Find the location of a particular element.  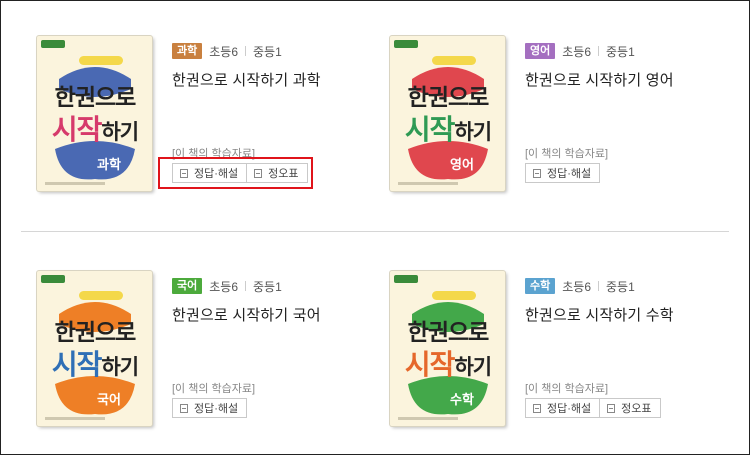

cover-subject: 과학 is located at coordinates (109, 165).